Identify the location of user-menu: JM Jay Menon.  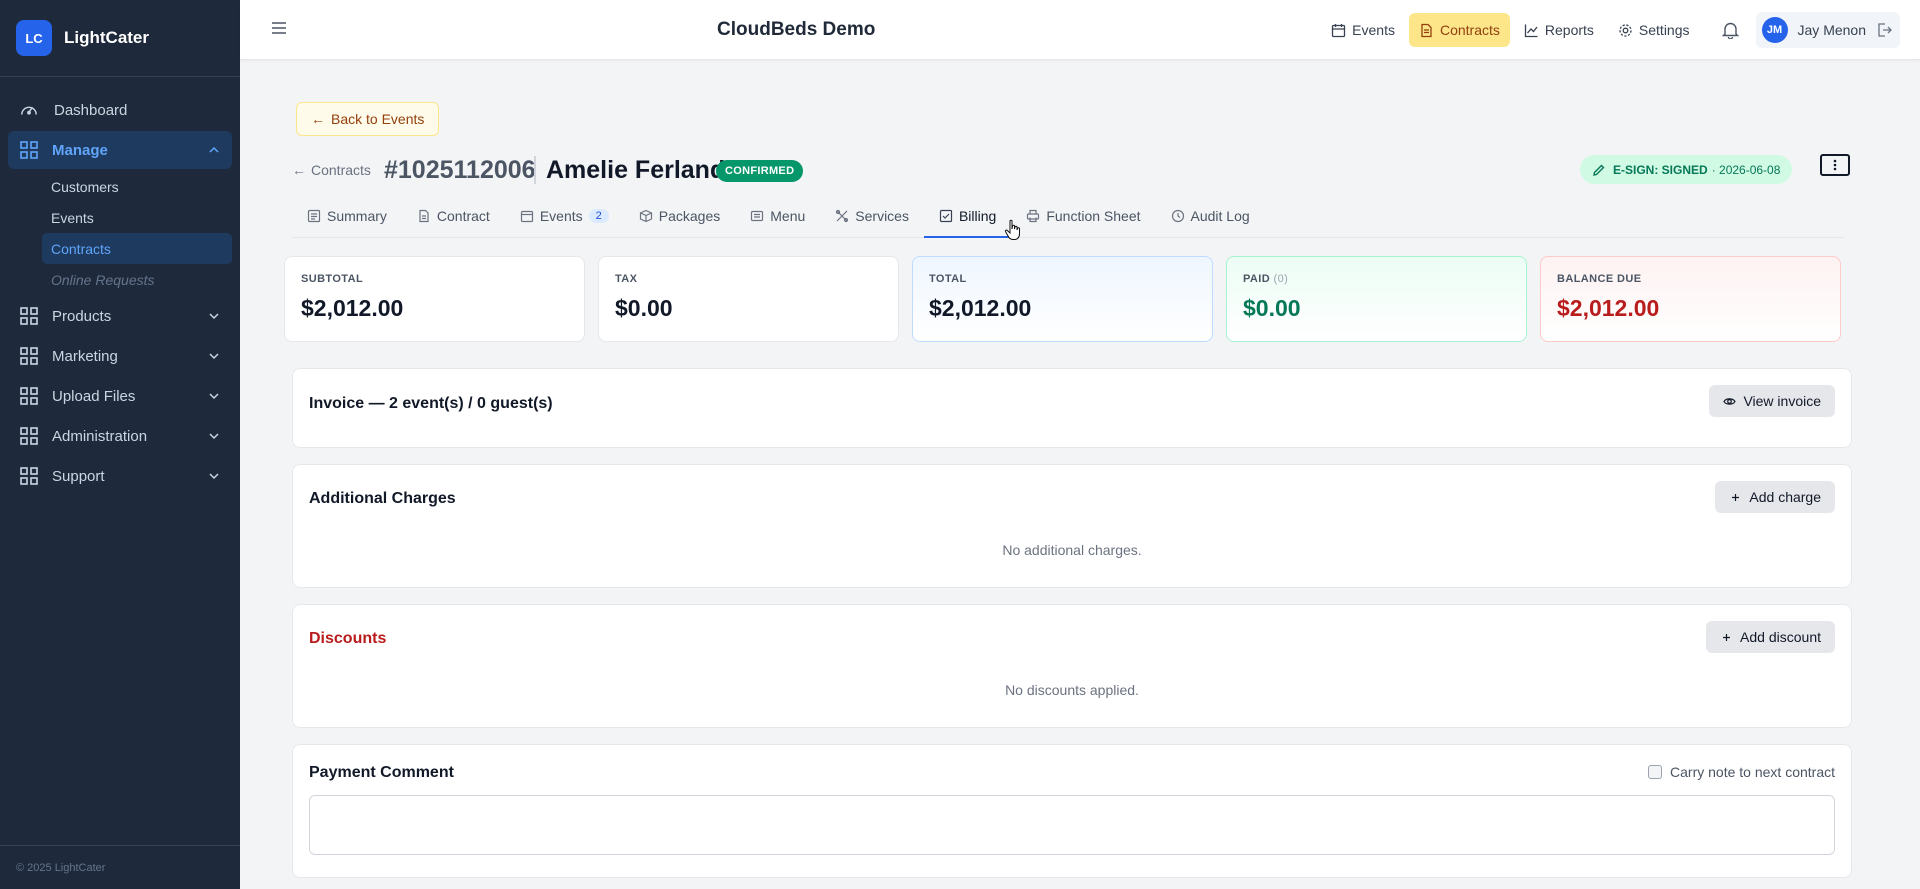
(1827, 30).